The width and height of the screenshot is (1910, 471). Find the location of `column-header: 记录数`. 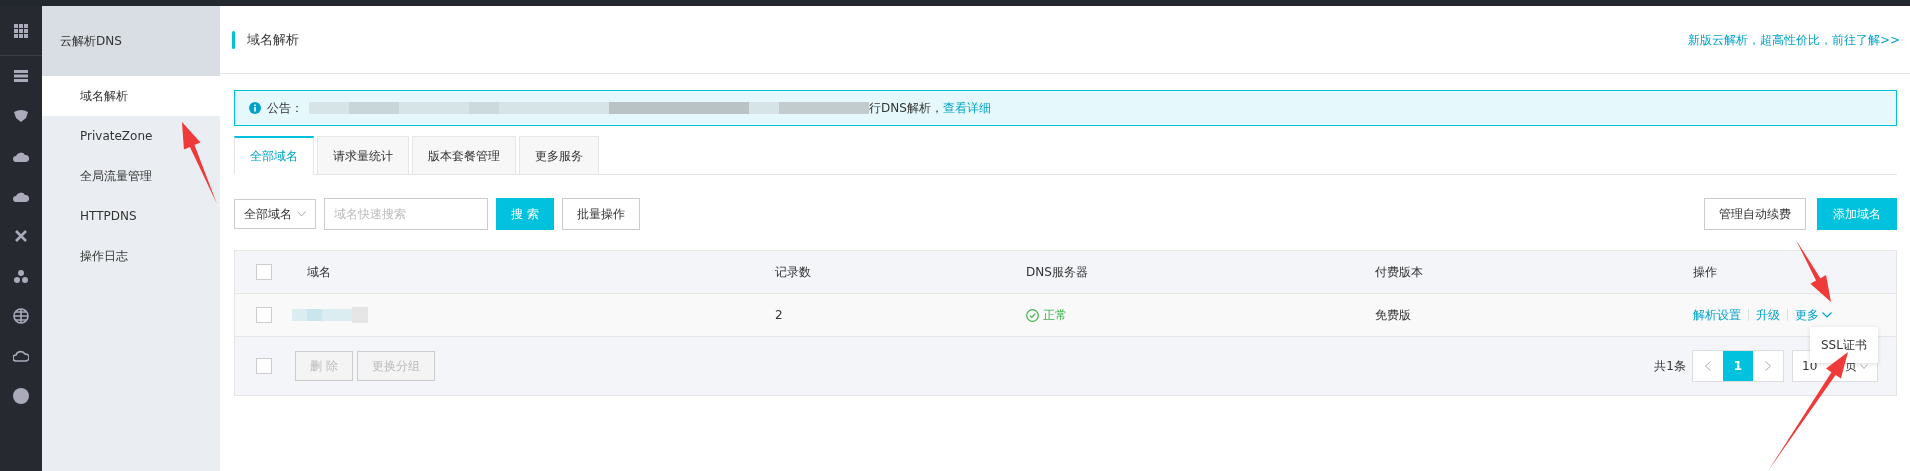

column-header: 记录数 is located at coordinates (793, 272).